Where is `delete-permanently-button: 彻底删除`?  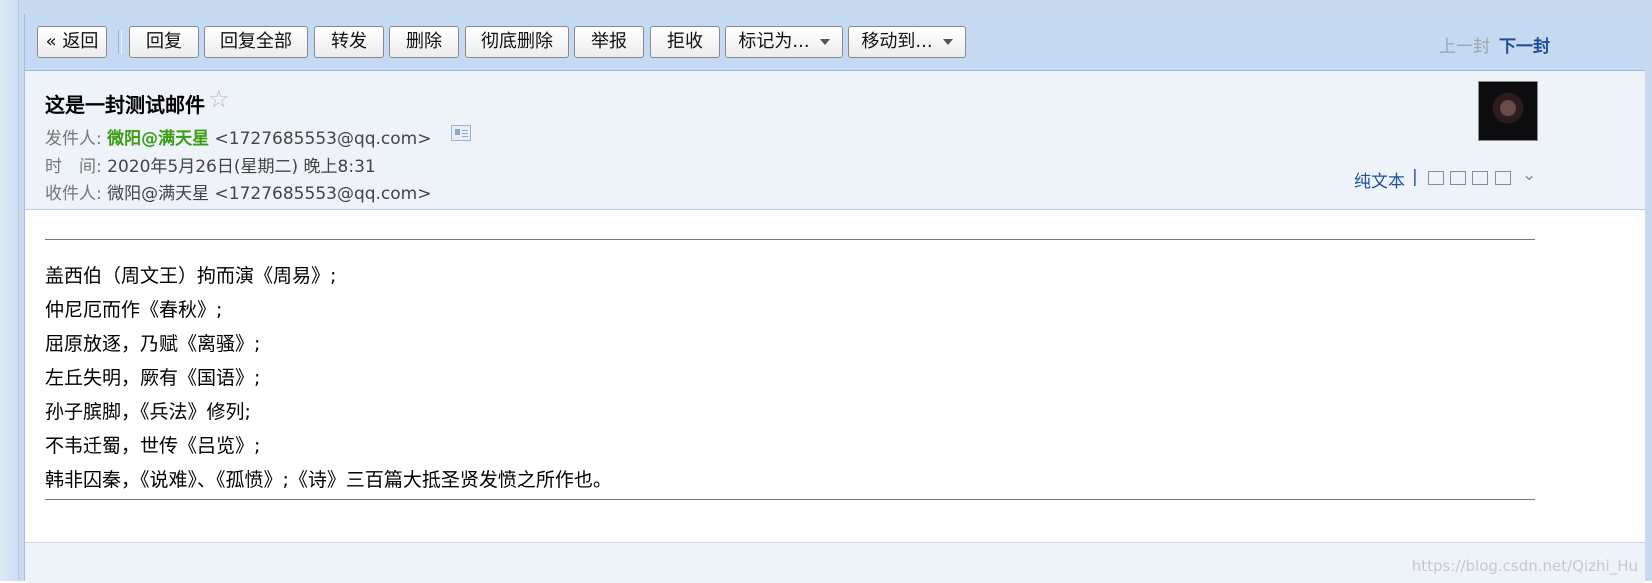 delete-permanently-button: 彻底删除 is located at coordinates (517, 42).